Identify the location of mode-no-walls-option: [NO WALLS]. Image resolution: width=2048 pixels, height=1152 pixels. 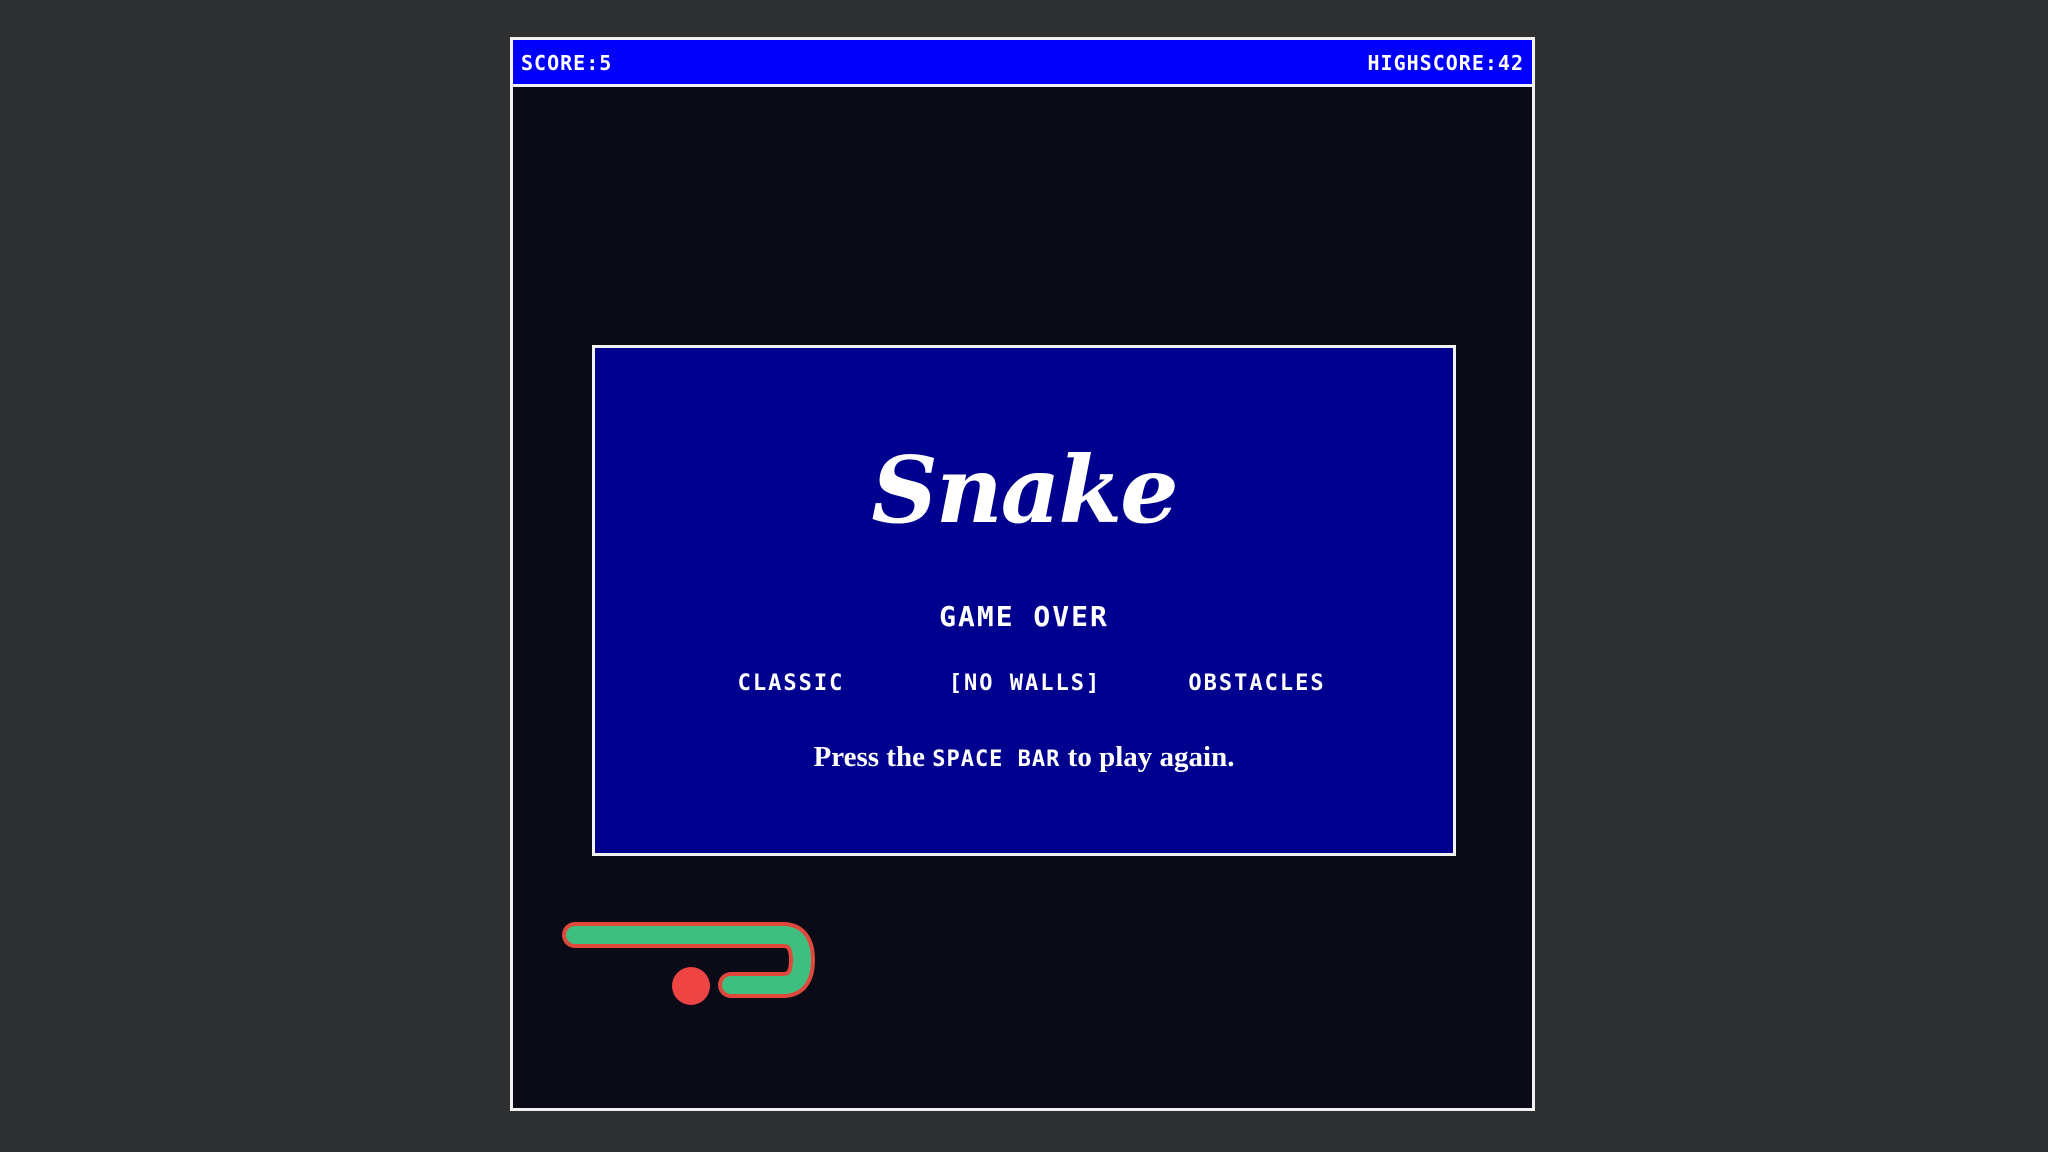
(1025, 683).